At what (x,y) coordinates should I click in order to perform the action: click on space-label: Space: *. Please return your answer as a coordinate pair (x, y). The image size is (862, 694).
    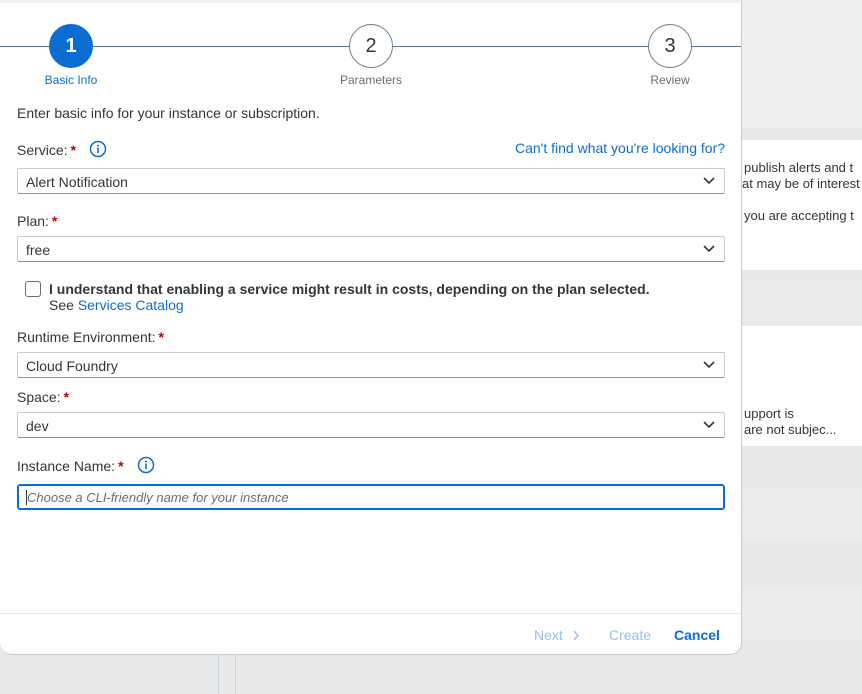
    Looking at the image, I should click on (43, 397).